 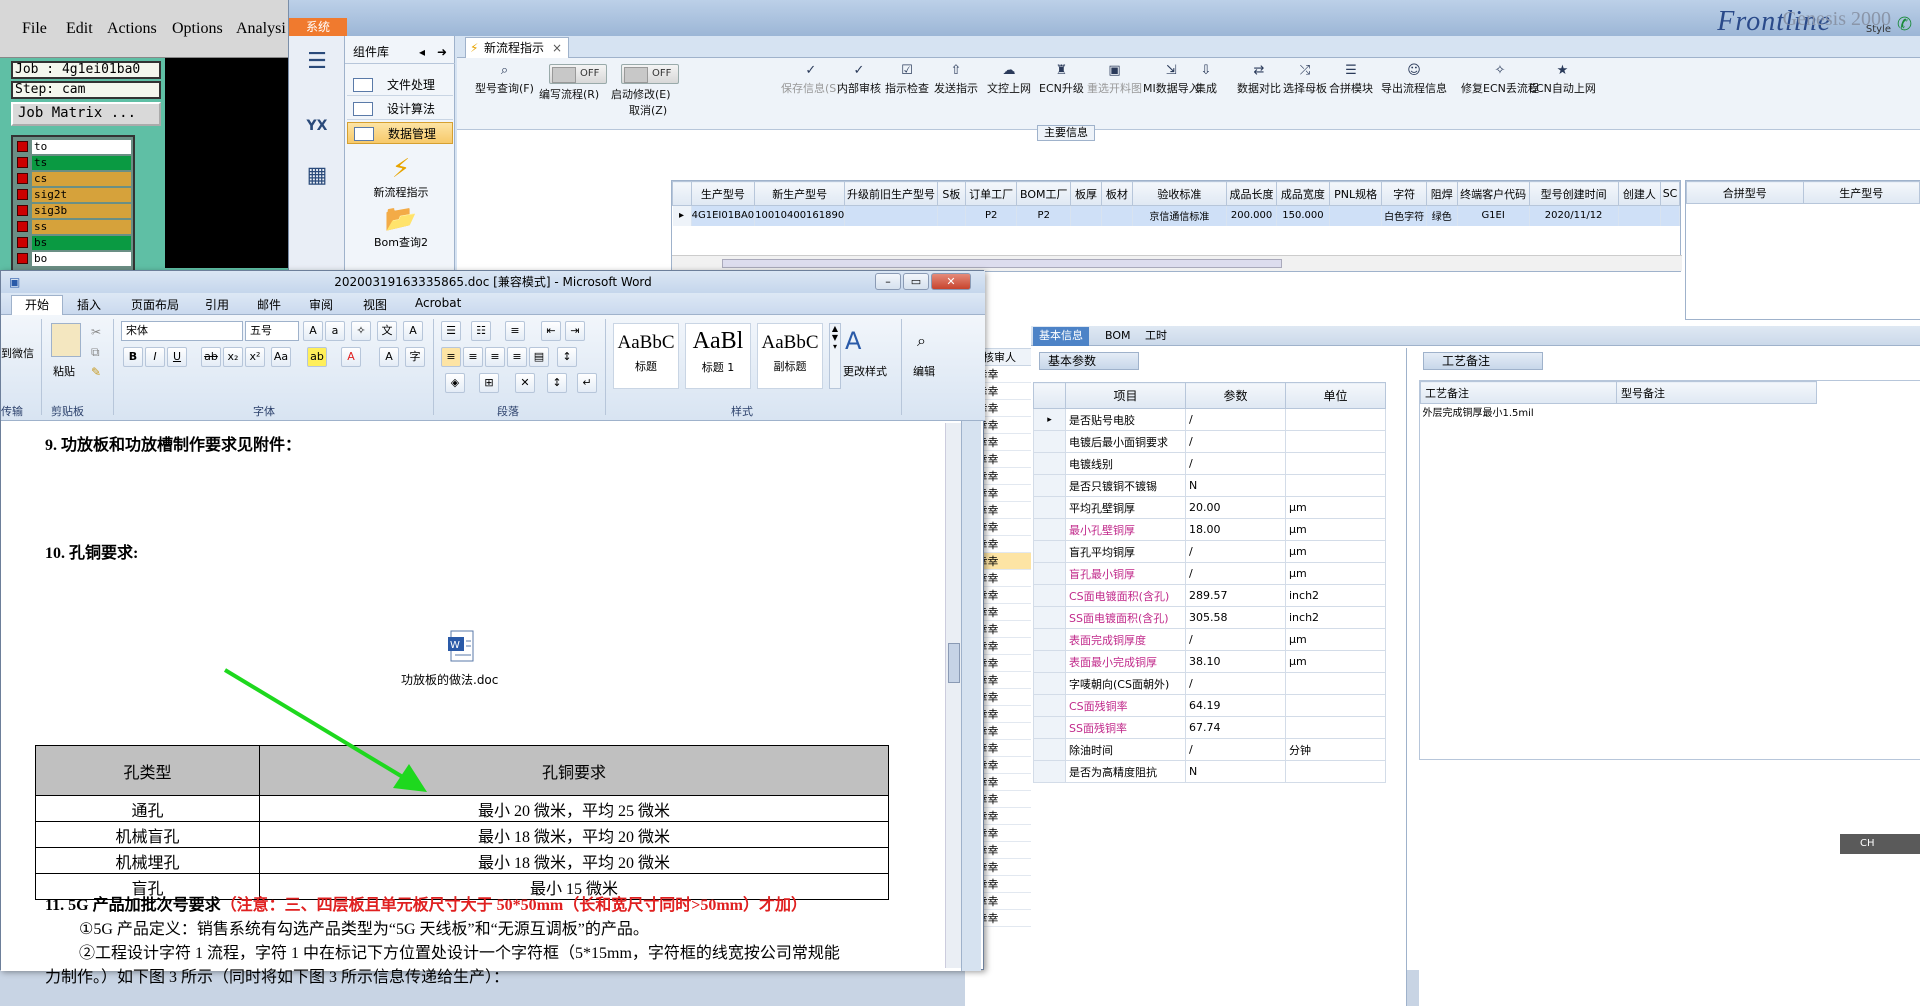 I want to click on send-wechat-button: 到微信, so click(x=17, y=353).